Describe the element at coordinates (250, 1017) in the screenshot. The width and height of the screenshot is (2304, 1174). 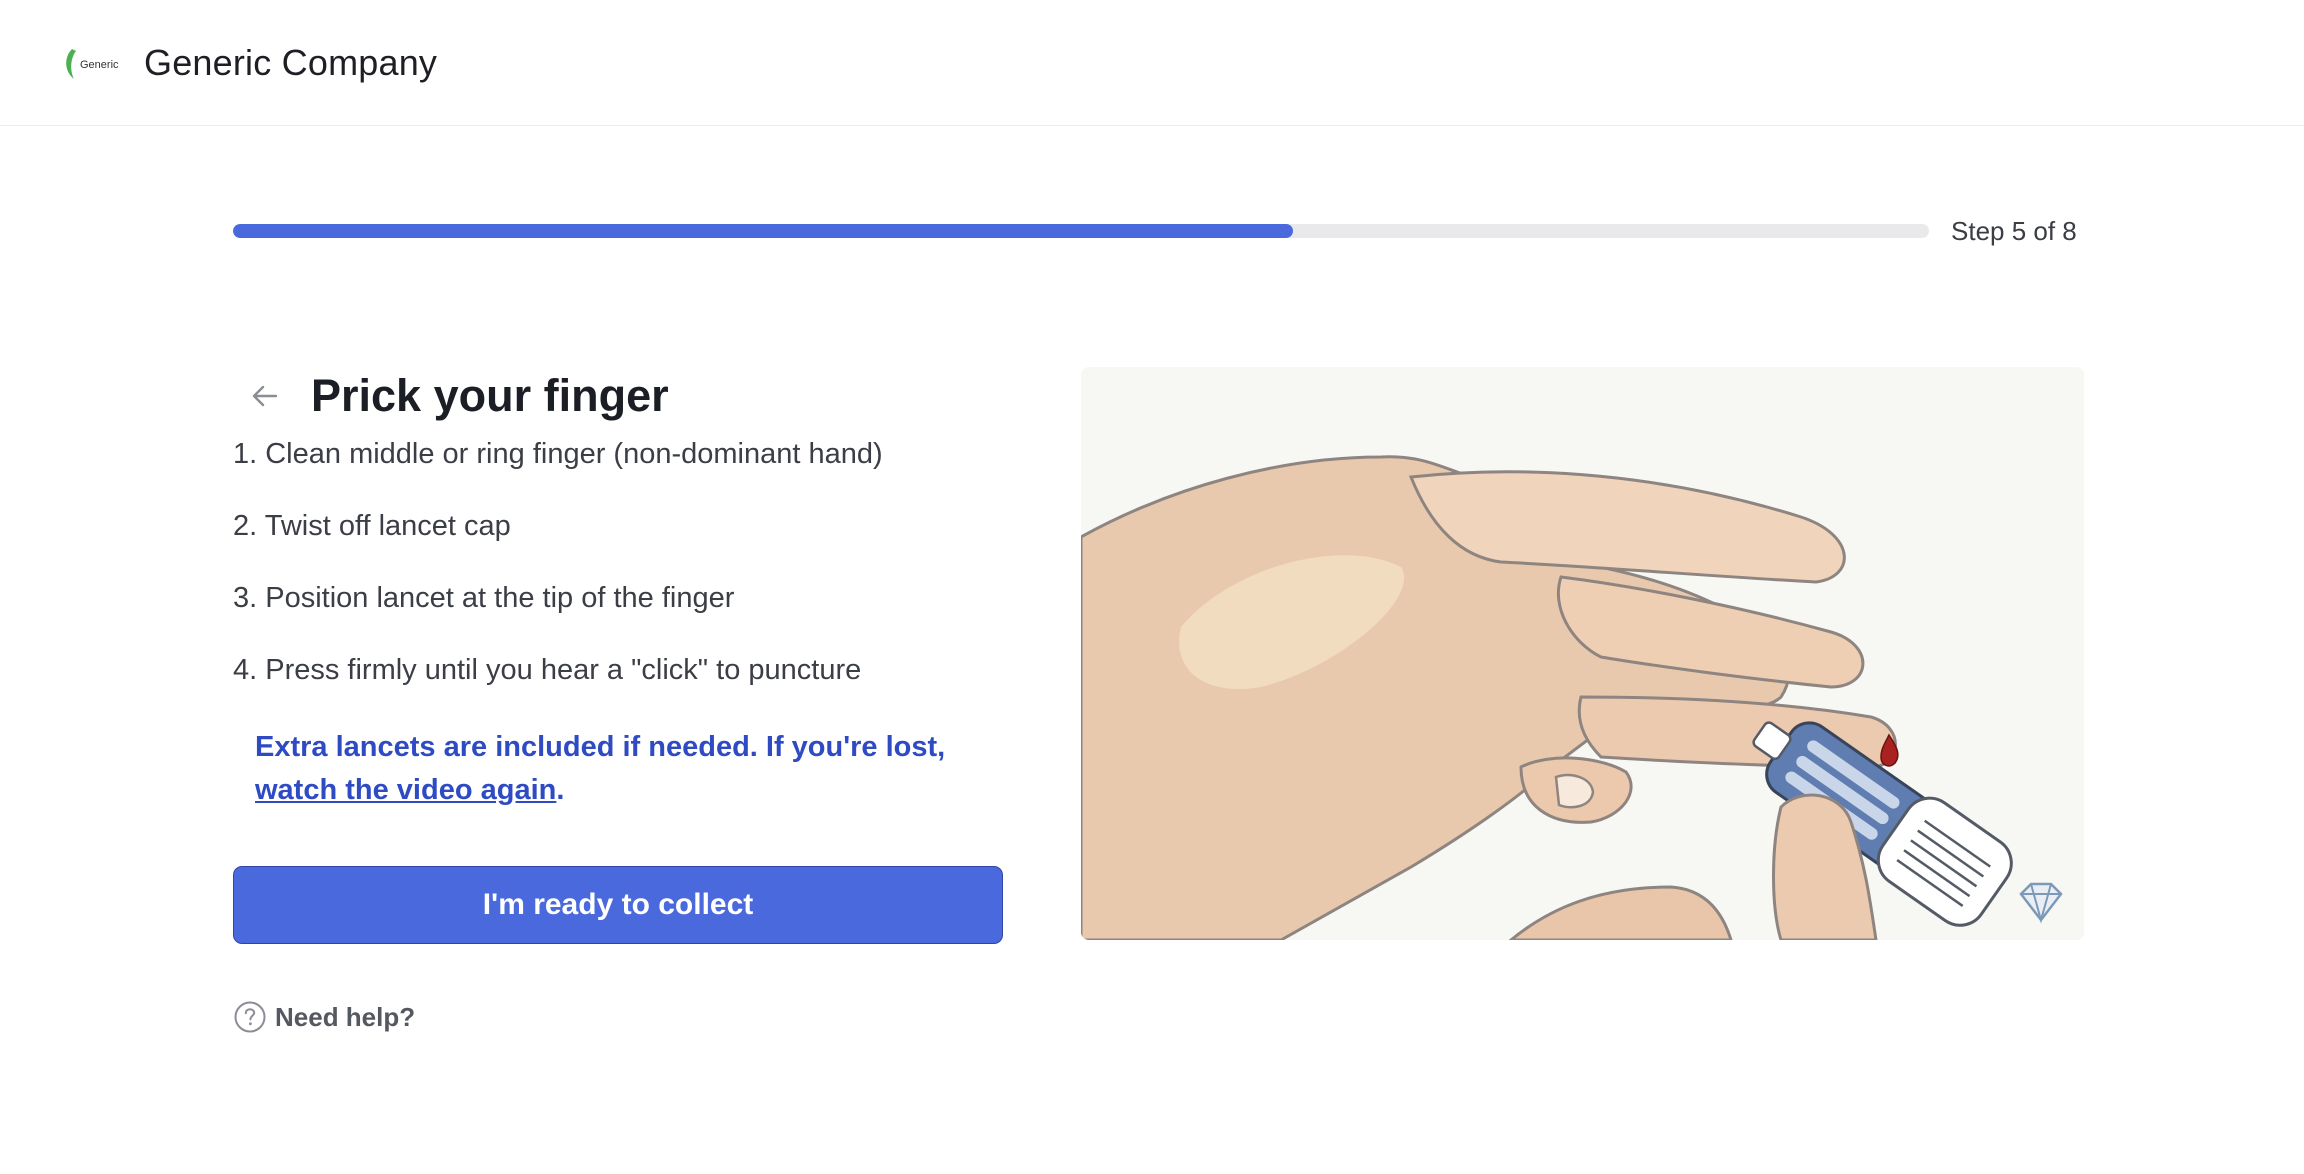
I see `question-circle-icon` at that location.